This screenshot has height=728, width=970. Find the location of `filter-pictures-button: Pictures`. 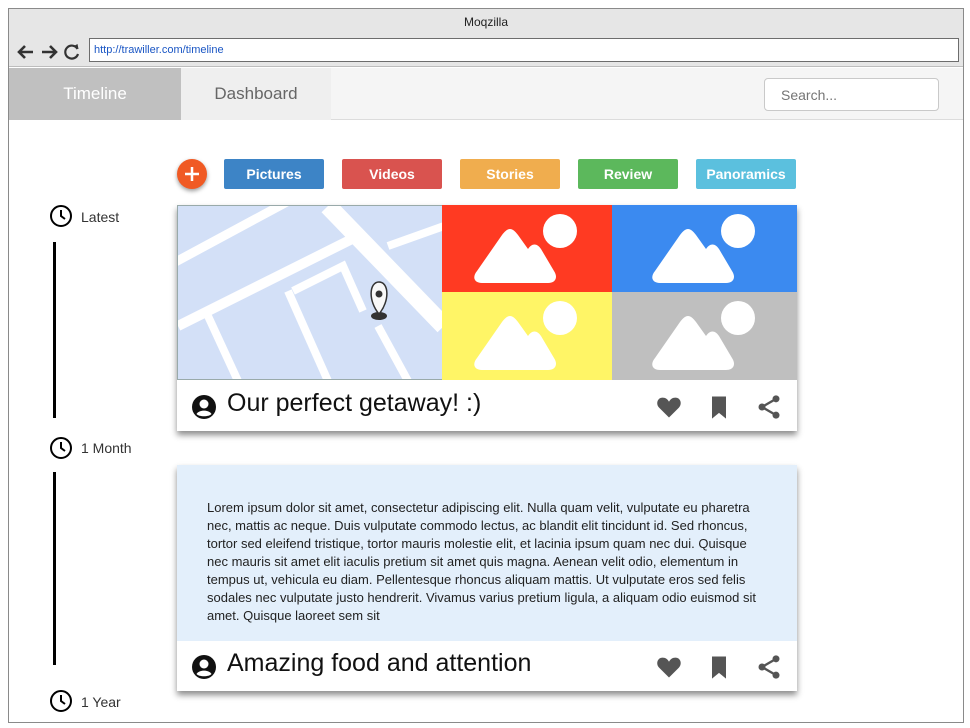

filter-pictures-button: Pictures is located at coordinates (274, 174).